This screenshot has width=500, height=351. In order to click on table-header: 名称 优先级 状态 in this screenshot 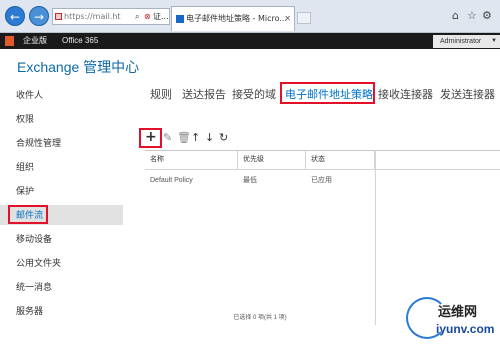, I will do `click(322, 160)`.